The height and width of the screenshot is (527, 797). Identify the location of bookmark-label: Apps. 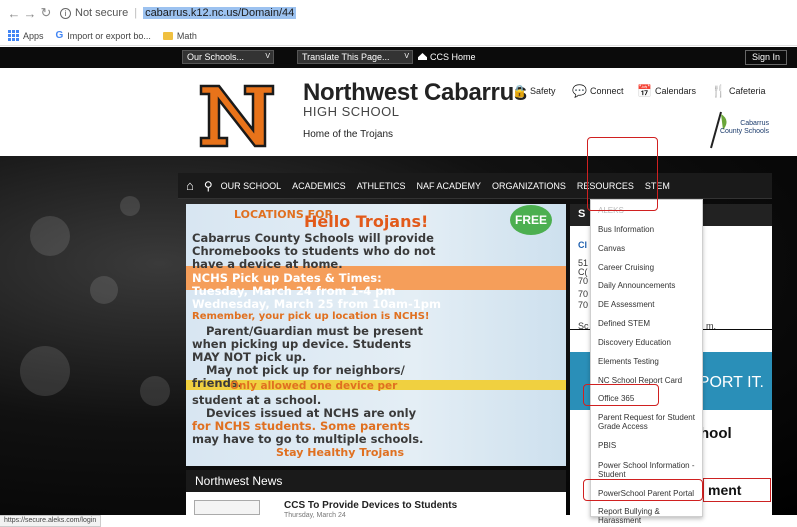
(33, 35).